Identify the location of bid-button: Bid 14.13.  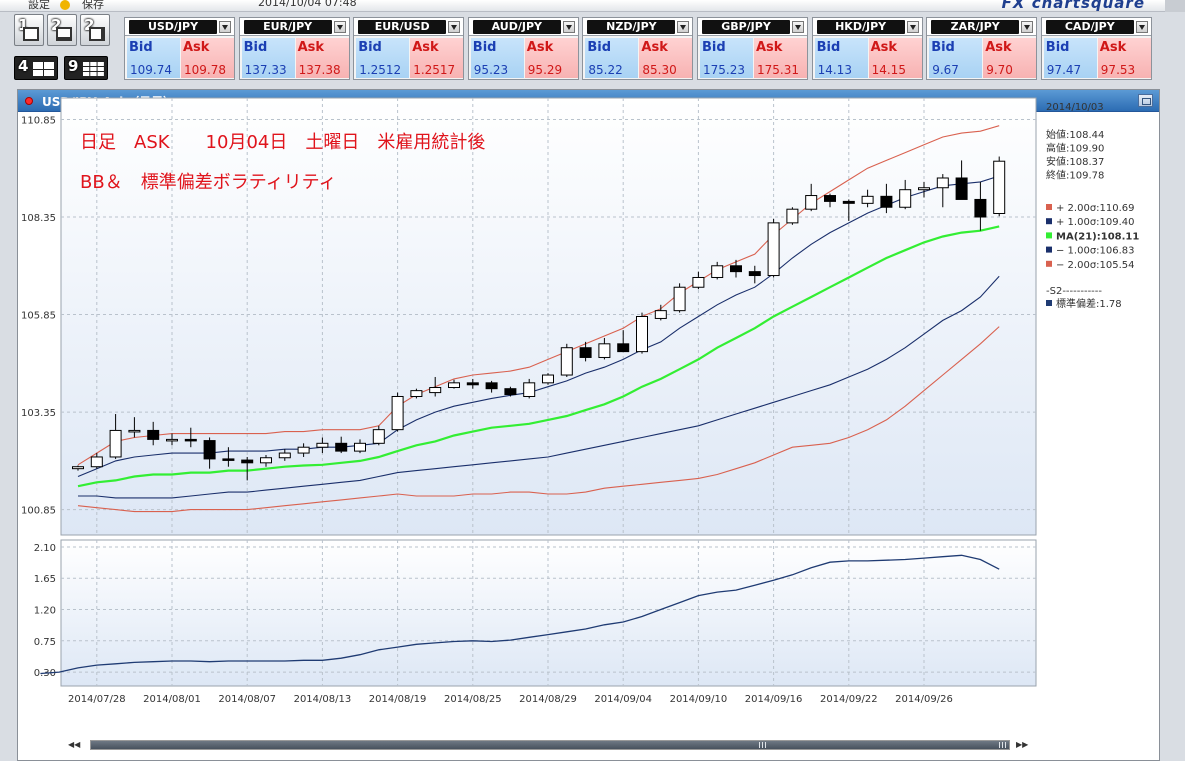
(841, 58).